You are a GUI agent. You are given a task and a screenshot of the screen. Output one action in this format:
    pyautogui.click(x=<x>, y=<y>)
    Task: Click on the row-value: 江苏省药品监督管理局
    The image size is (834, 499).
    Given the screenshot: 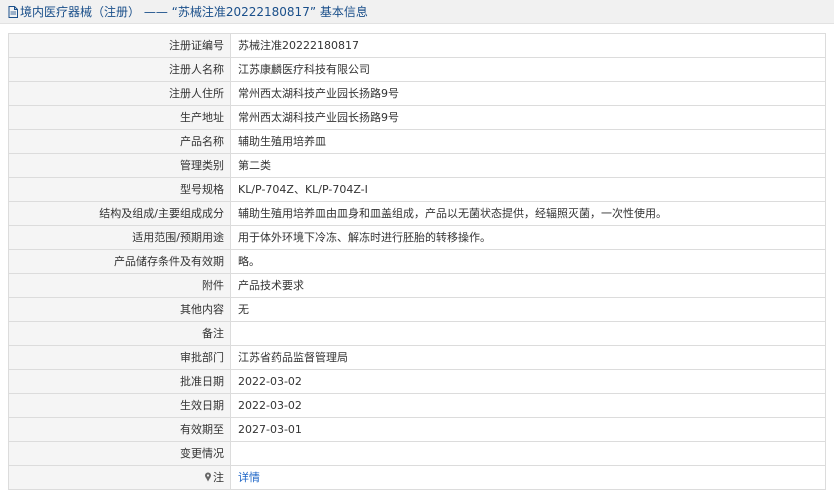 What is the action you would take?
    pyautogui.click(x=528, y=357)
    